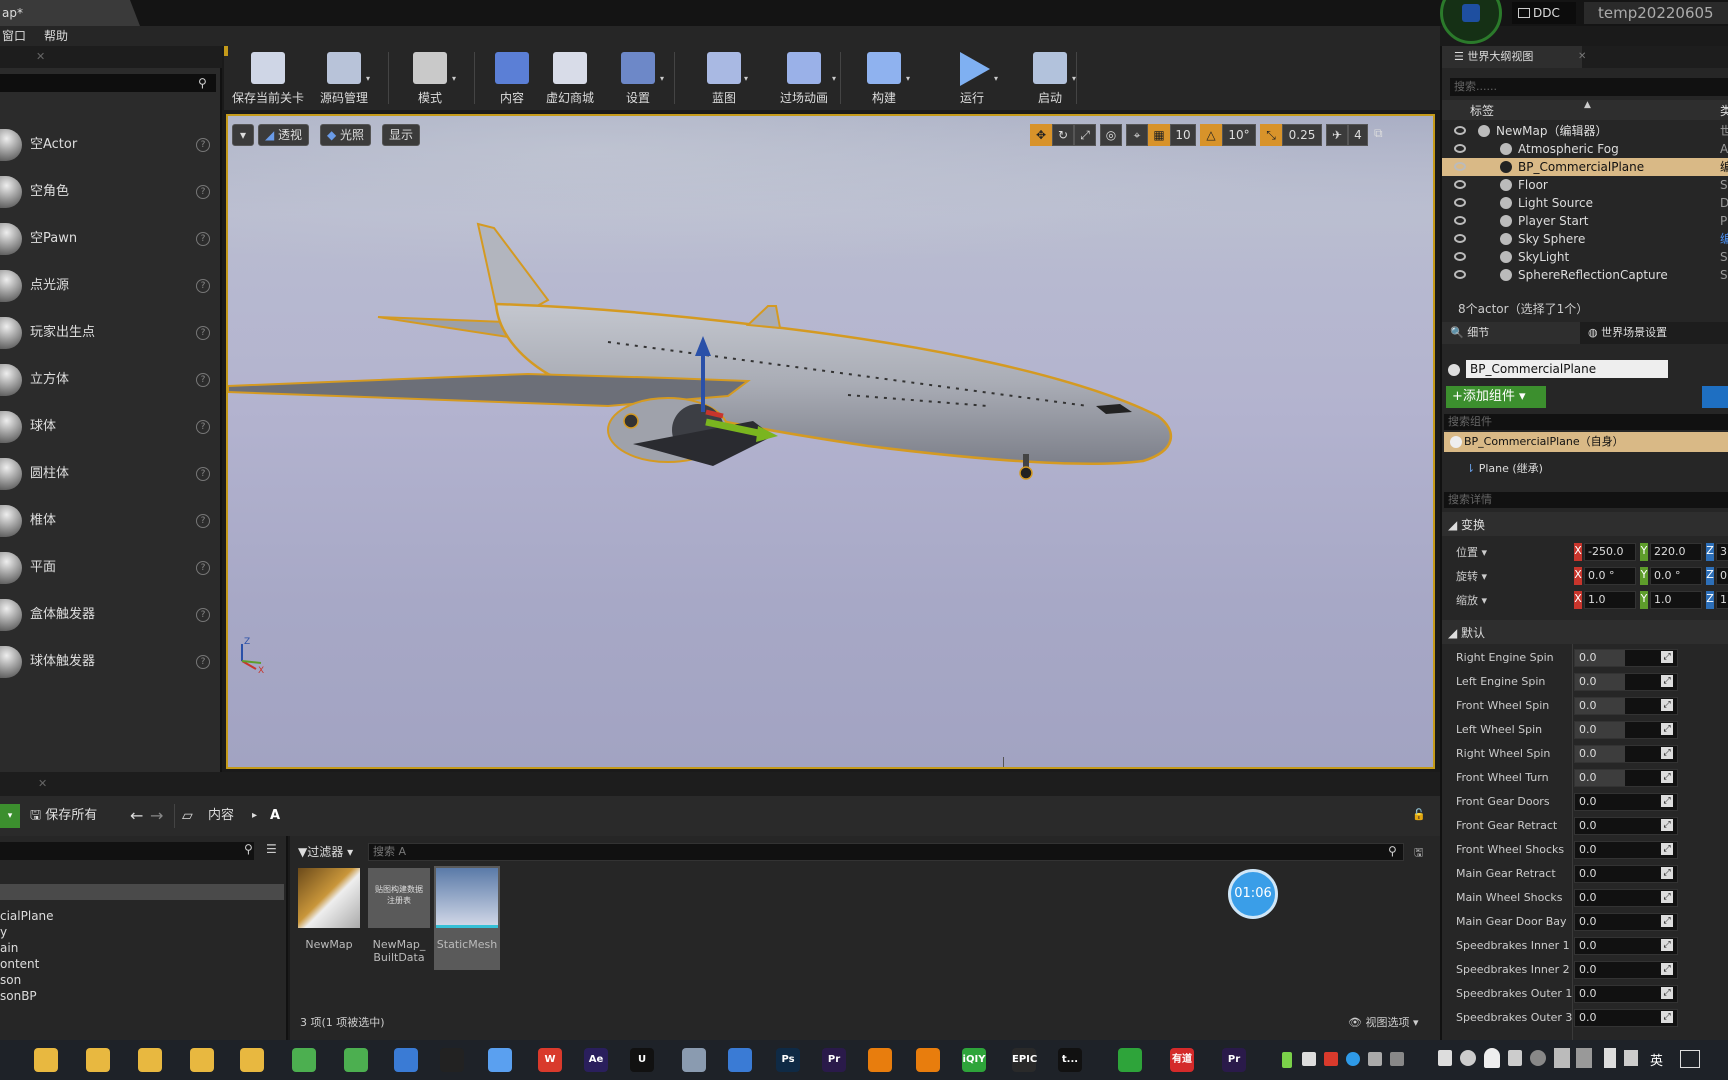 Image resolution: width=1728 pixels, height=1080 pixels. I want to click on scale-snap-value: 0.25, so click(1302, 135).